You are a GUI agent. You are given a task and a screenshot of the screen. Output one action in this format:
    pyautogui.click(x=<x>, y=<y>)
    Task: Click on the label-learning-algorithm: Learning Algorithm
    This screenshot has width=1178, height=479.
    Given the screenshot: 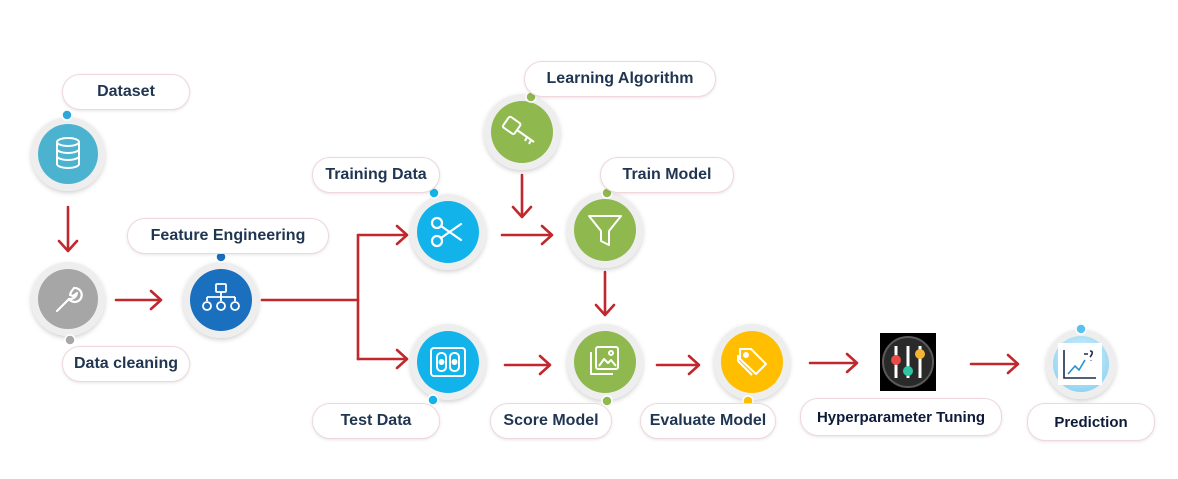 What is the action you would take?
    pyautogui.click(x=620, y=79)
    